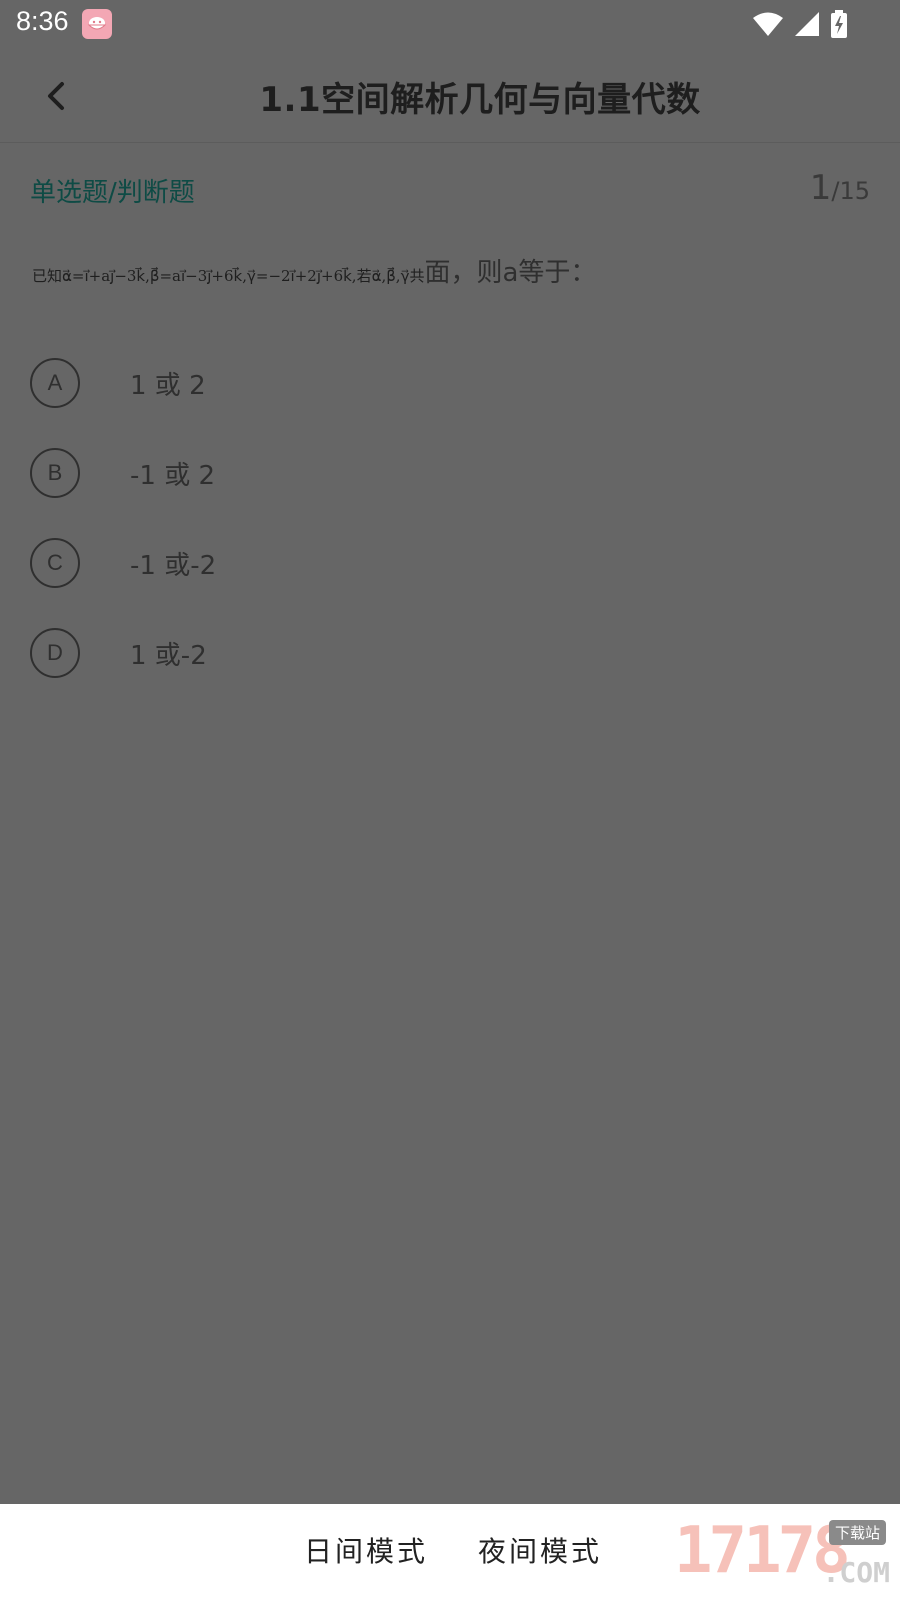 The height and width of the screenshot is (1600, 900). I want to click on question-type-label: 单选题/判断题, so click(112, 193).